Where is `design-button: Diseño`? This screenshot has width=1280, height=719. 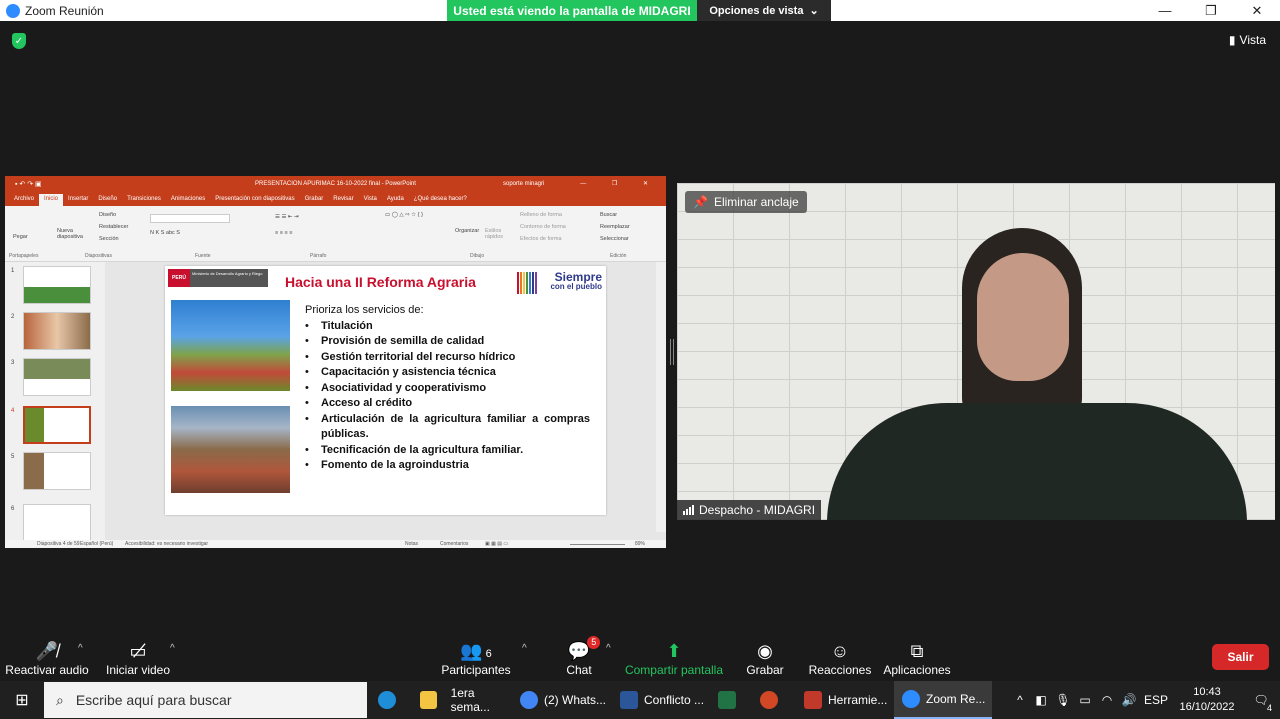 design-button: Diseño is located at coordinates (107, 215).